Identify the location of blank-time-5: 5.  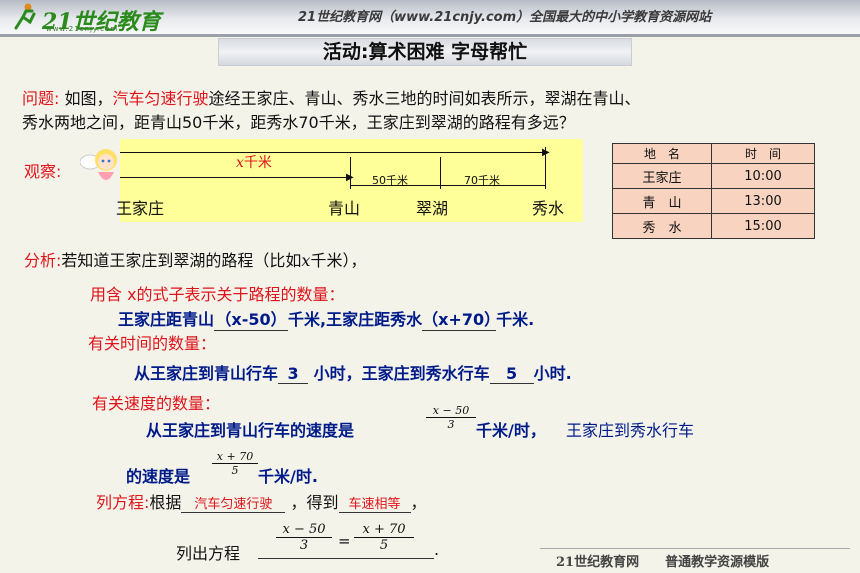
(511, 374).